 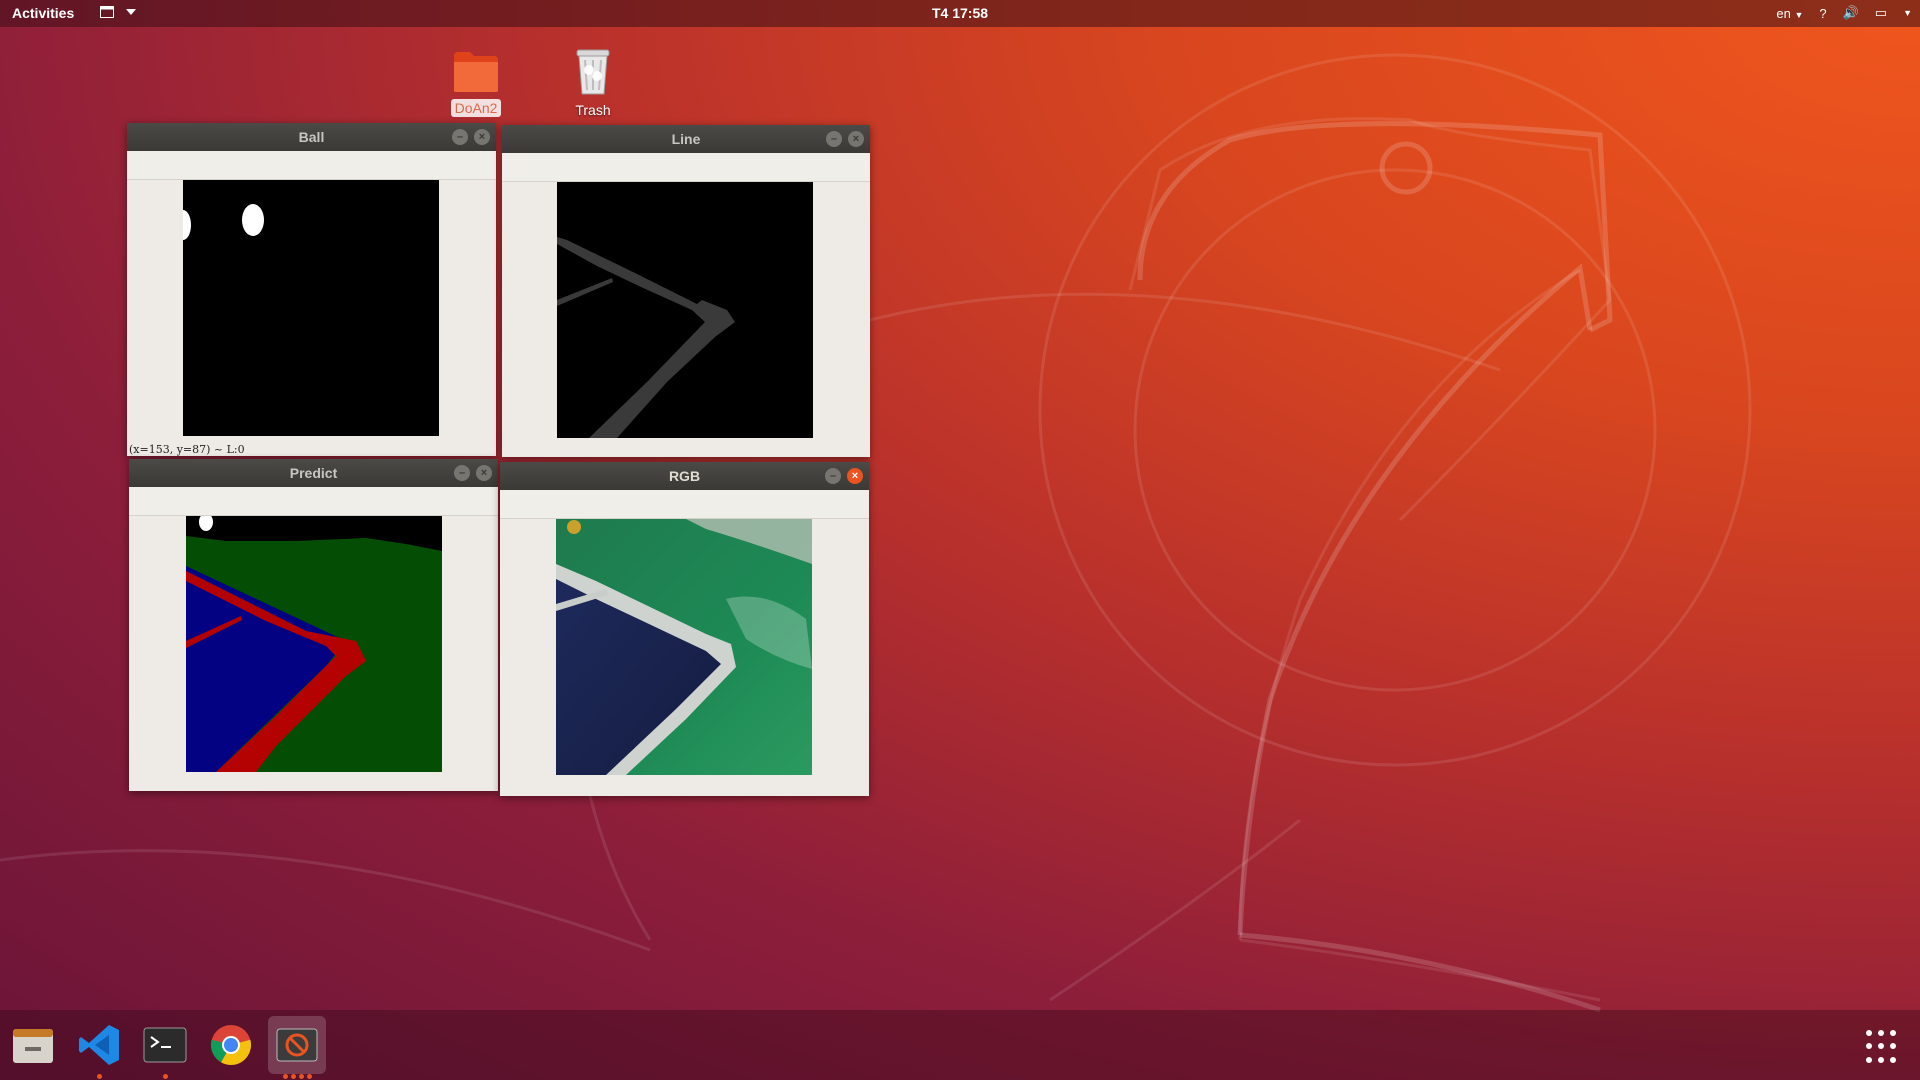 I want to click on app-menu, so click(x=118, y=12).